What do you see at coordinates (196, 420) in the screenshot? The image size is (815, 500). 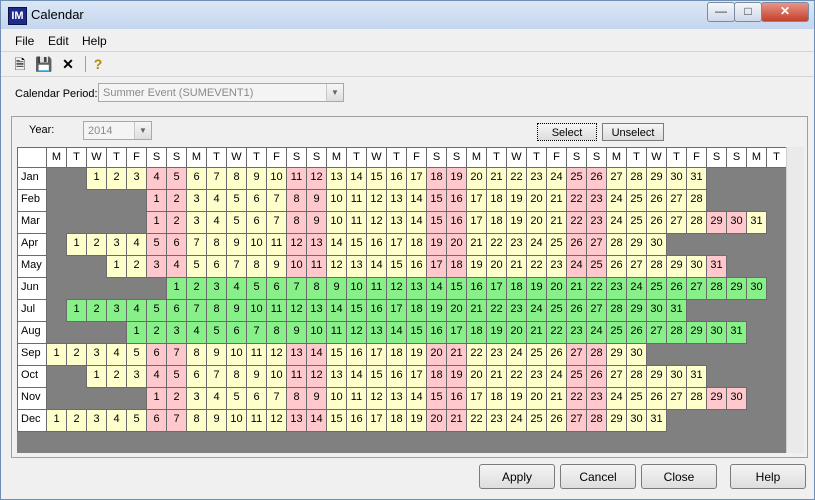 I see `day-cell: 8` at bounding box center [196, 420].